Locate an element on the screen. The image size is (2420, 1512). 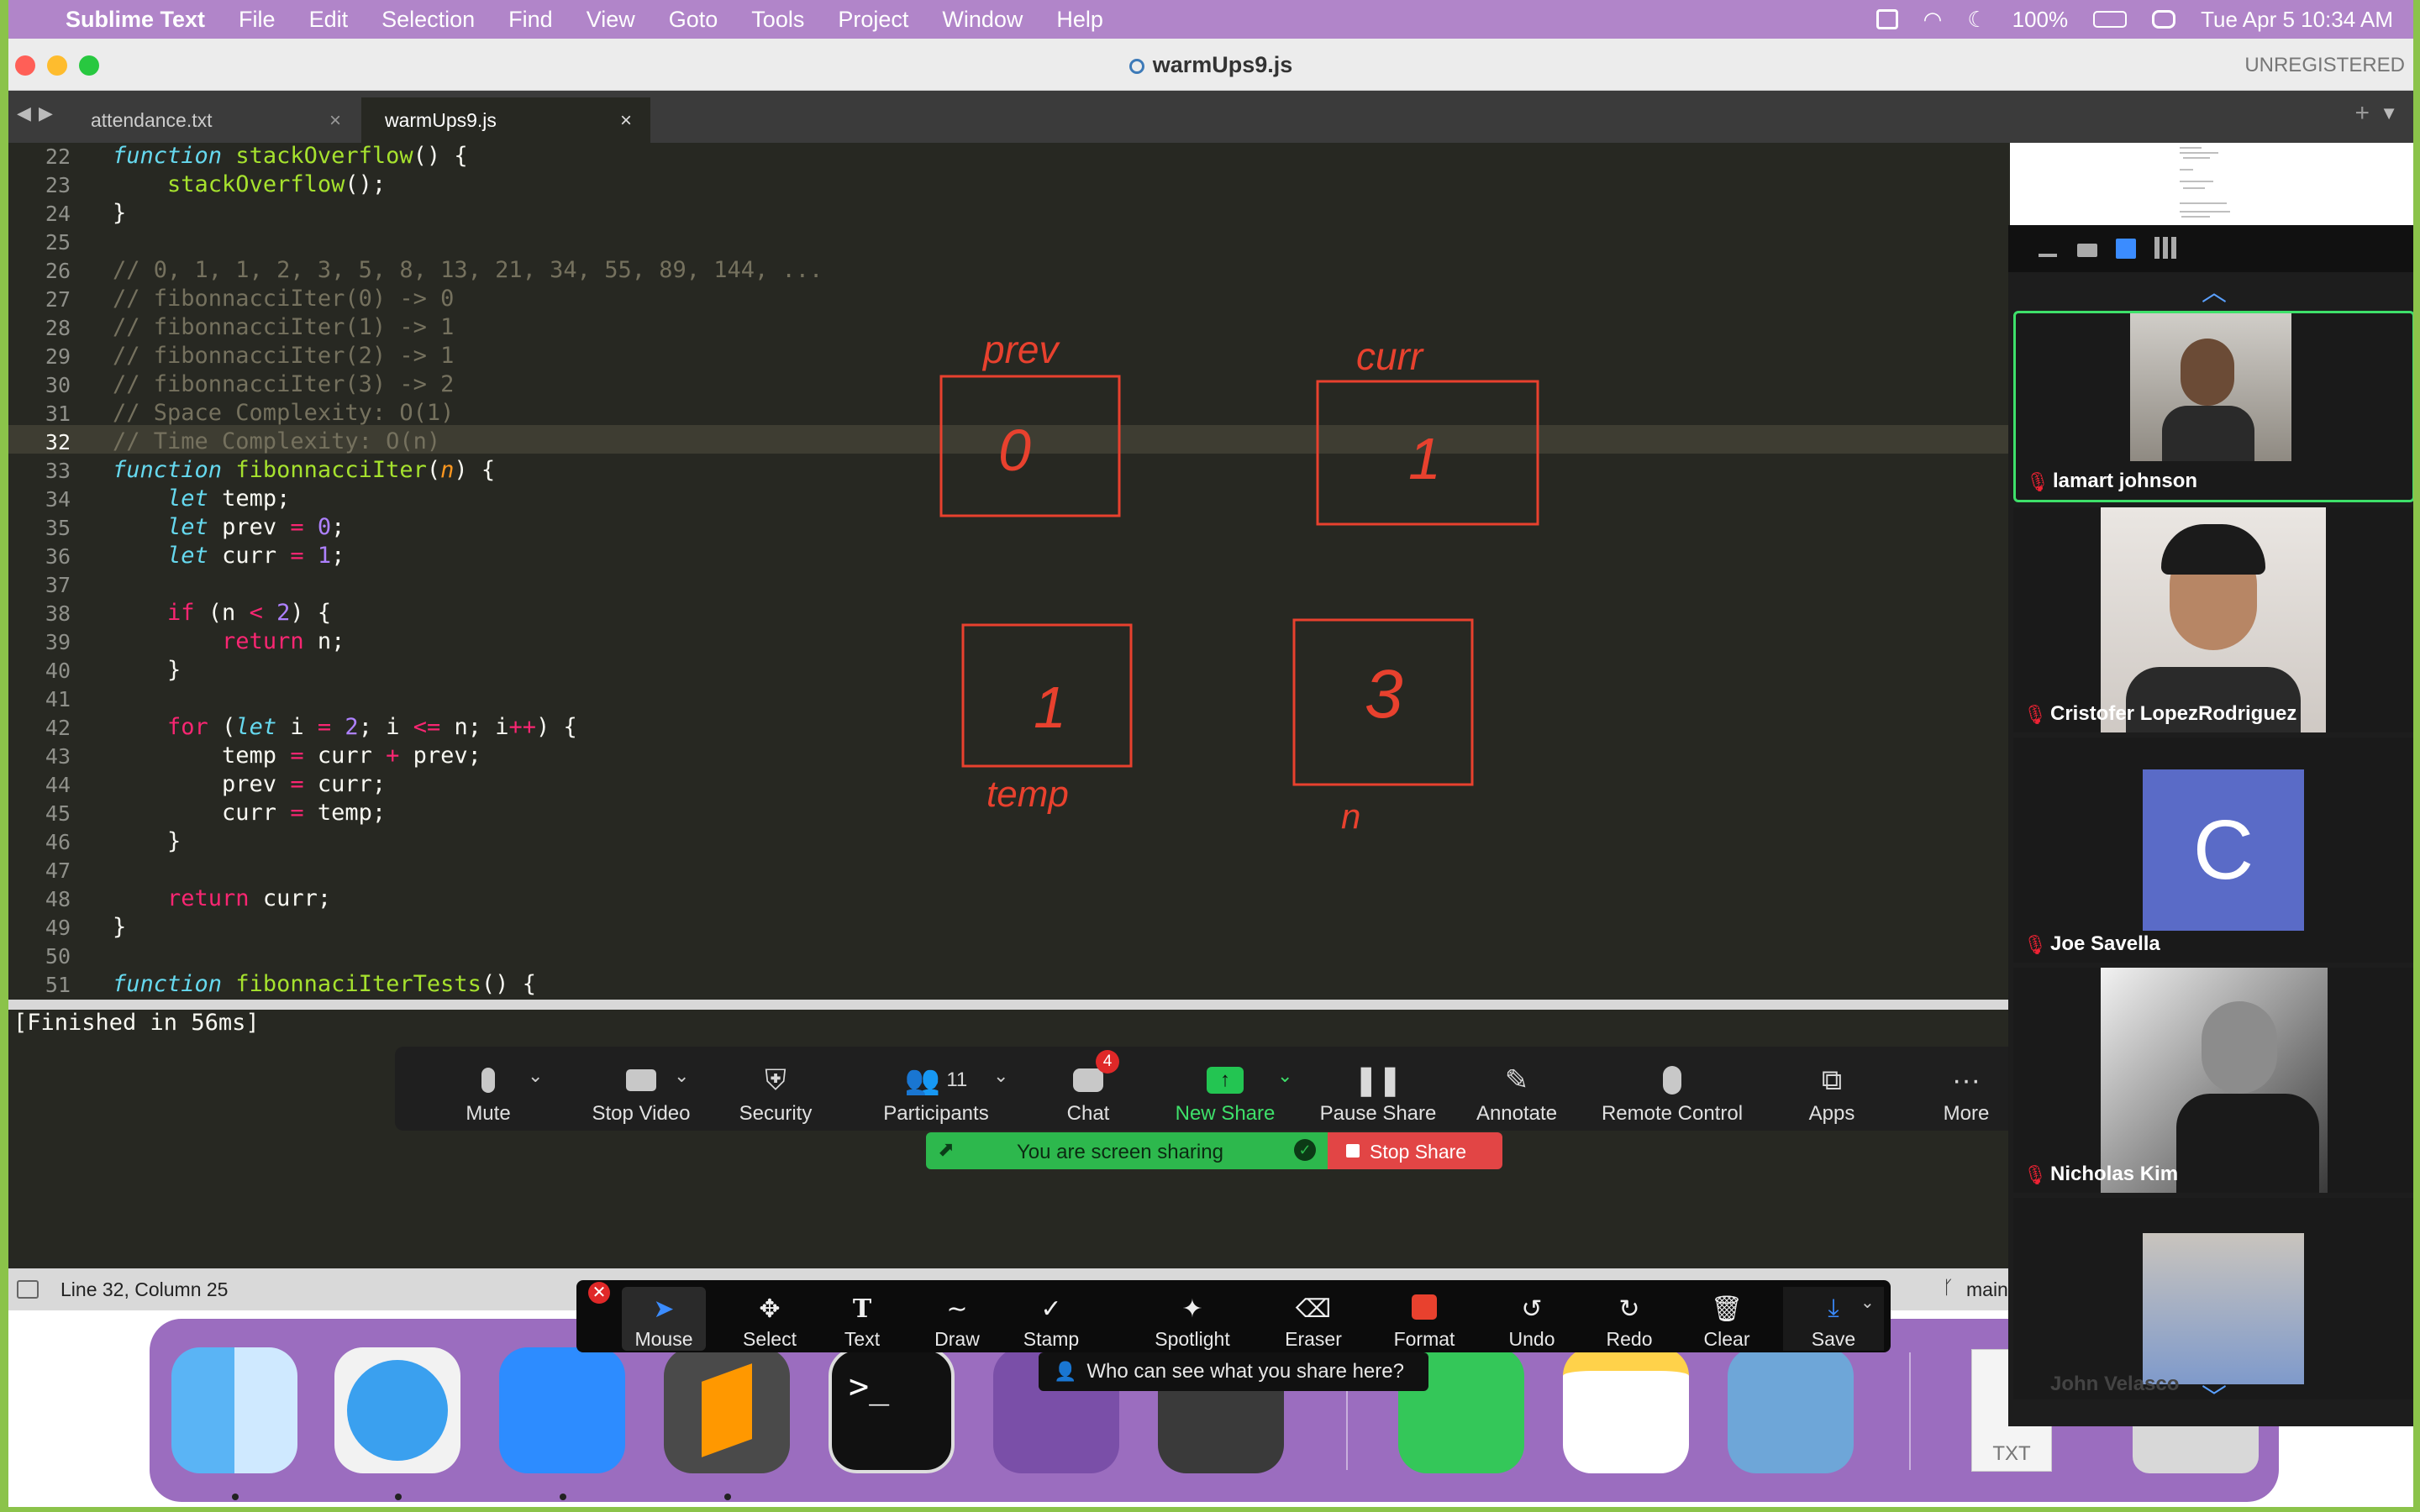
menu-find: Find is located at coordinates (530, 20).